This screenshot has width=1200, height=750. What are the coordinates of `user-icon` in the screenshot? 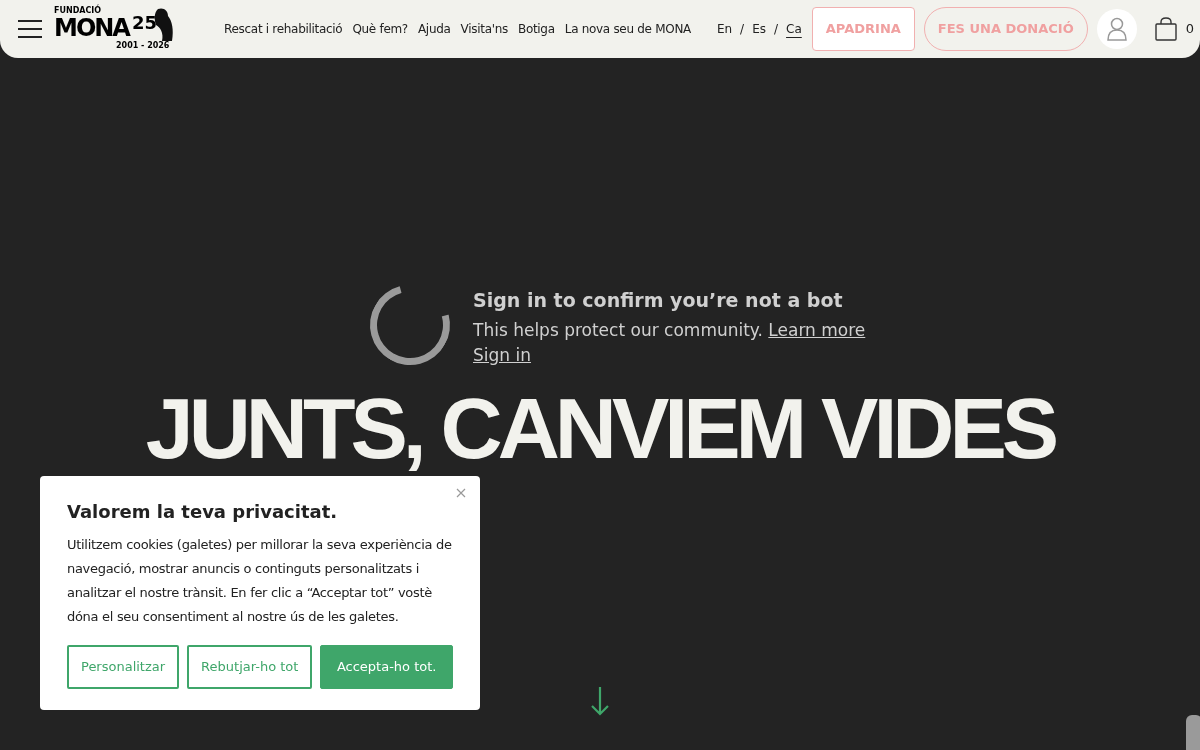 It's located at (1116, 29).